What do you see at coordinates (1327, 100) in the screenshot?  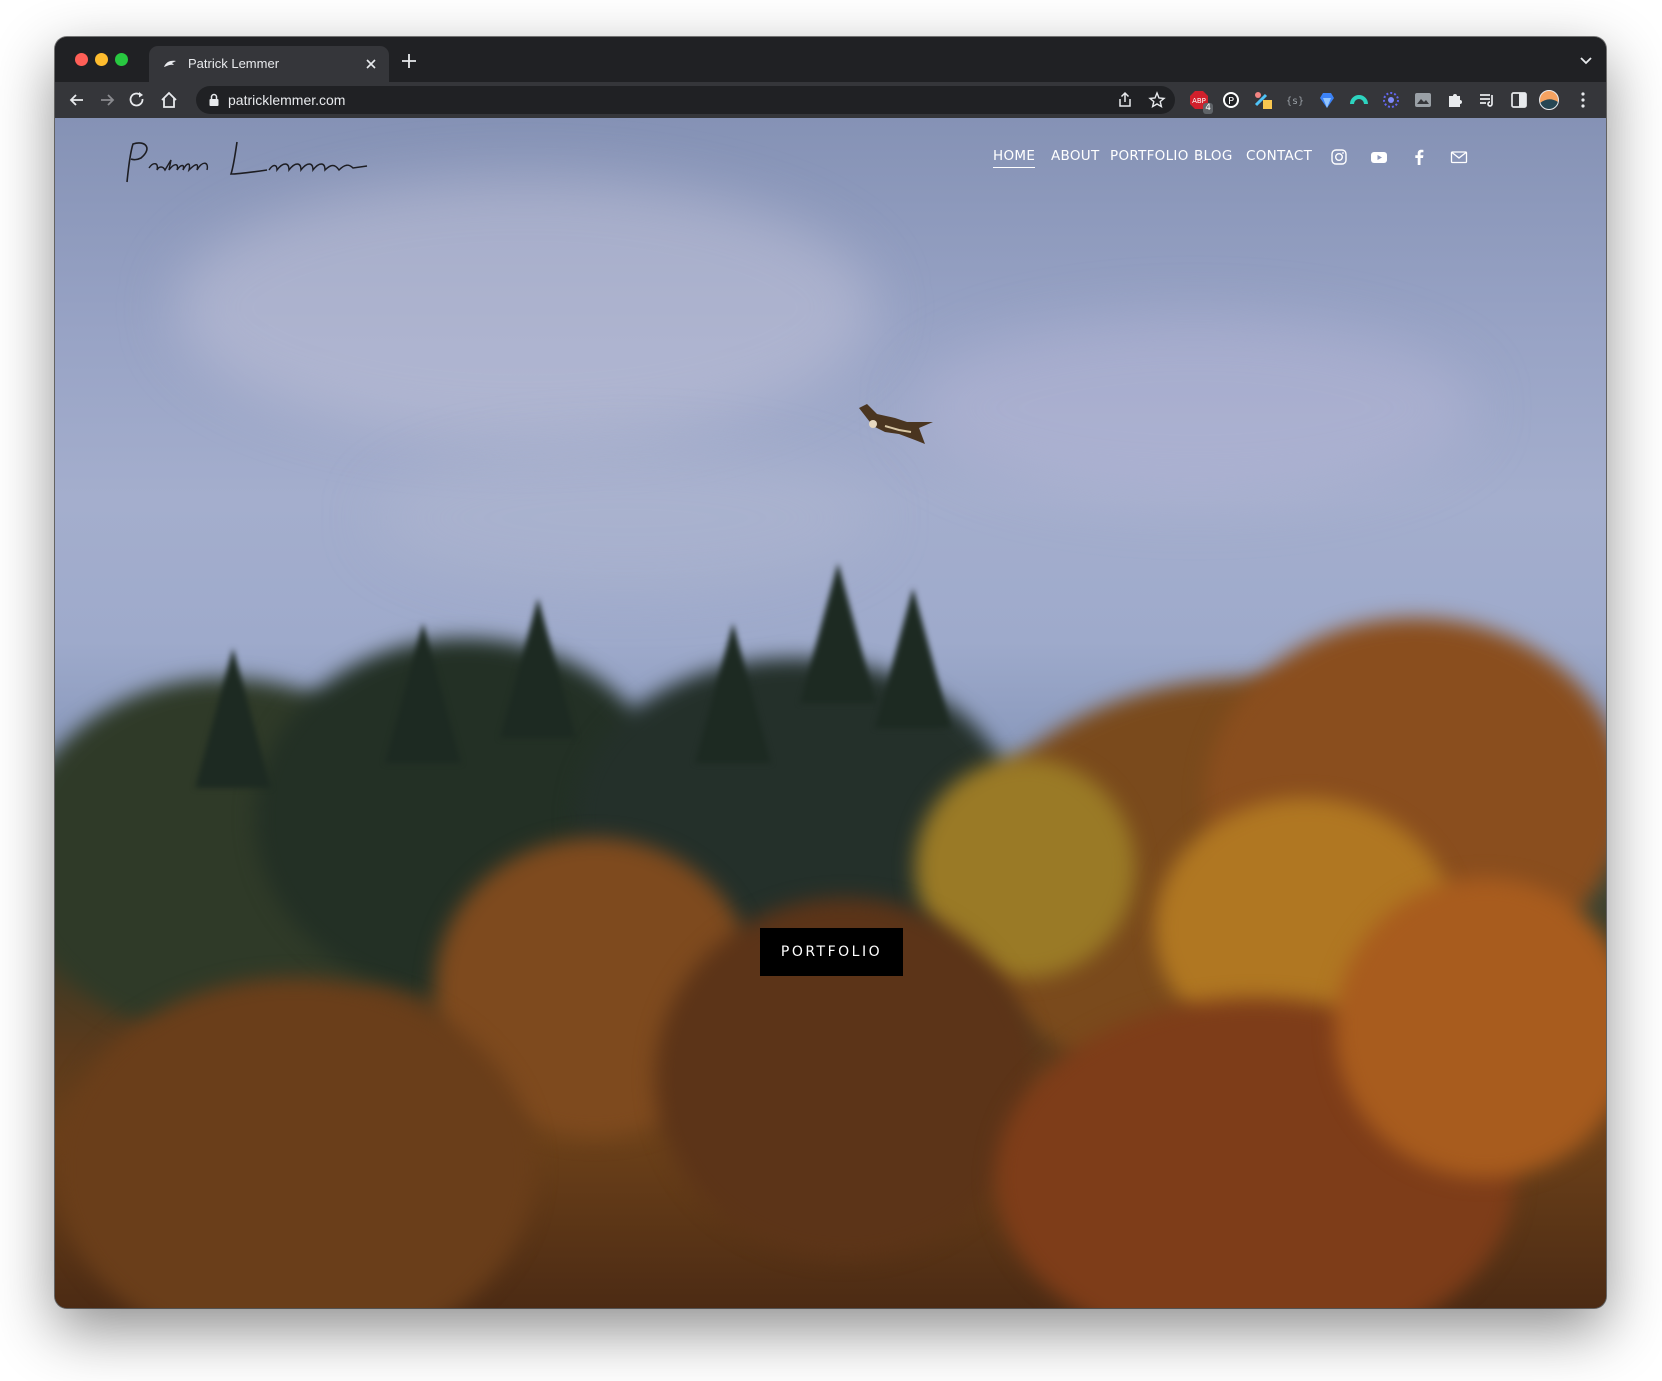 I see `diamond-icon` at bounding box center [1327, 100].